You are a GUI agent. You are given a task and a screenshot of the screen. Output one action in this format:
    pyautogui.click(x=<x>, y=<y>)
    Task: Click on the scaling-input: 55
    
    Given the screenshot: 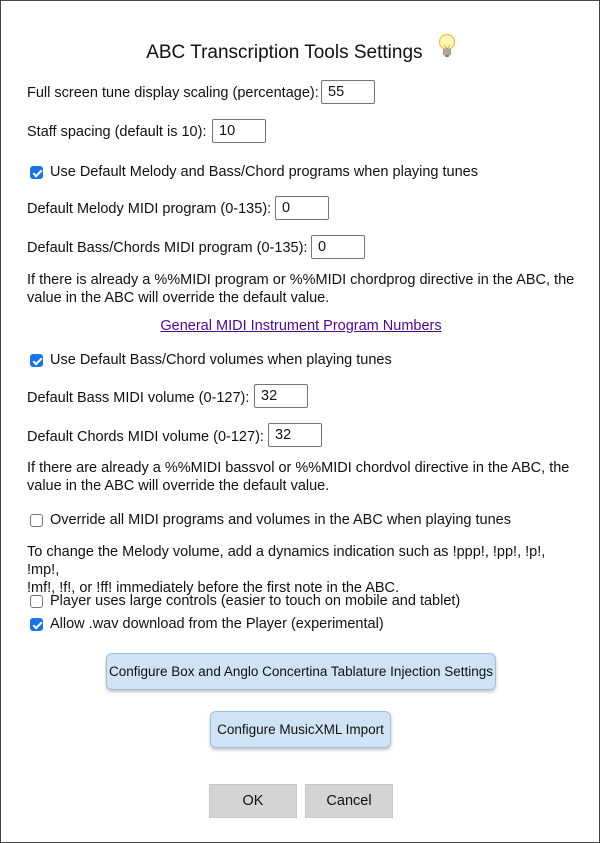 What is the action you would take?
    pyautogui.click(x=348, y=92)
    